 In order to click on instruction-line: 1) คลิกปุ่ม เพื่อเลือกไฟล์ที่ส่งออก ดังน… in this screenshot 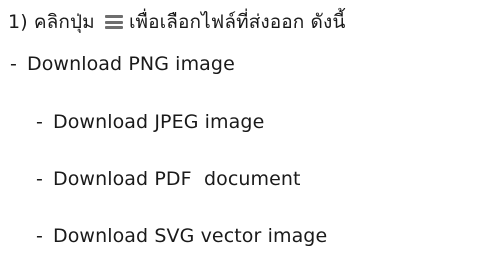, I will do `click(176, 22)`.